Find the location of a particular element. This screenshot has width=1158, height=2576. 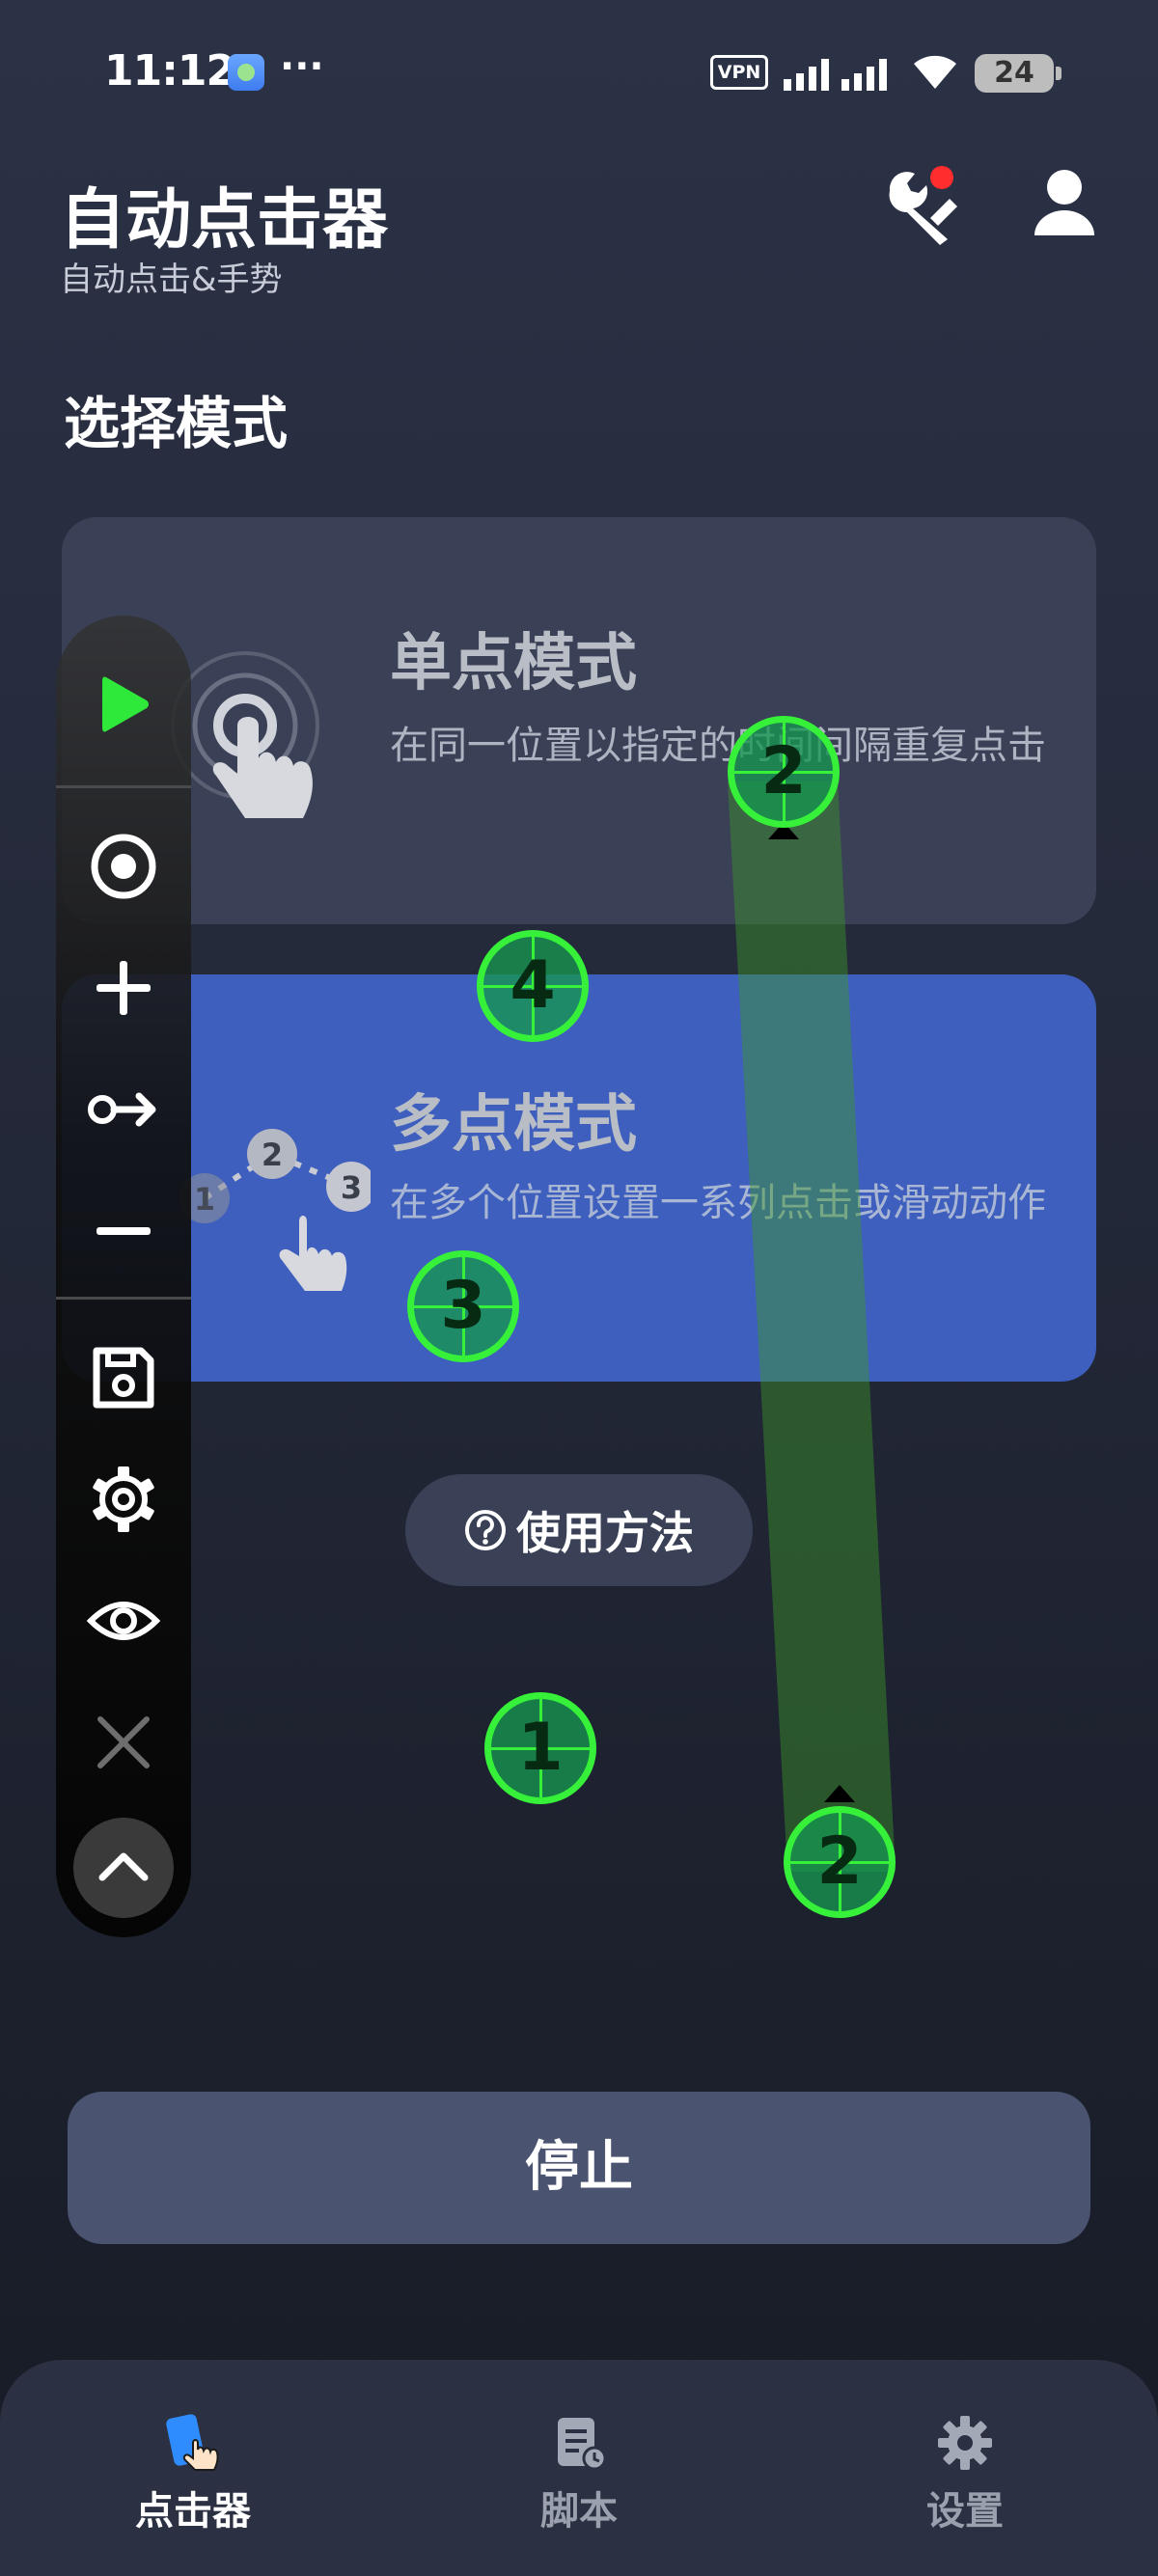

click-target: 3 is located at coordinates (463, 1306).